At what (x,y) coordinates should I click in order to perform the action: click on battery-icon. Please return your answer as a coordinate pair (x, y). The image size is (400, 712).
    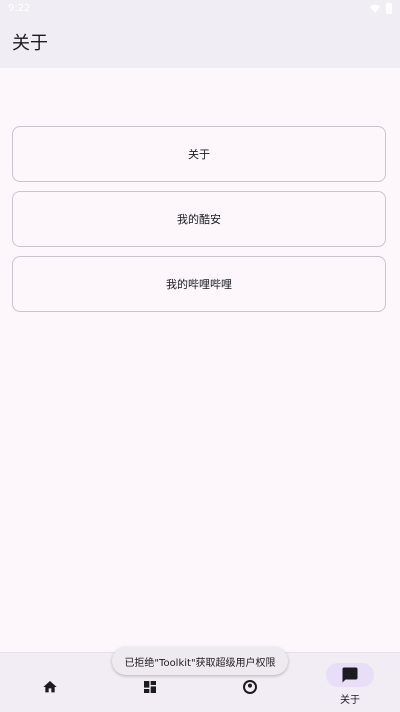
    Looking at the image, I should click on (389, 8).